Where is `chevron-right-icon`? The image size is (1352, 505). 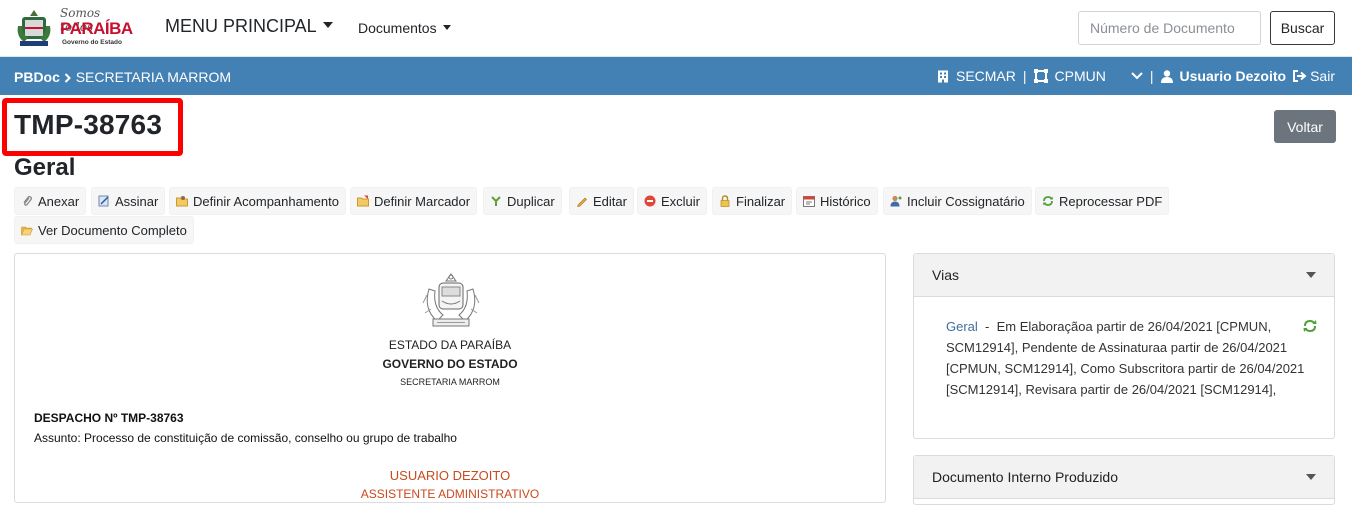 chevron-right-icon is located at coordinates (67, 78).